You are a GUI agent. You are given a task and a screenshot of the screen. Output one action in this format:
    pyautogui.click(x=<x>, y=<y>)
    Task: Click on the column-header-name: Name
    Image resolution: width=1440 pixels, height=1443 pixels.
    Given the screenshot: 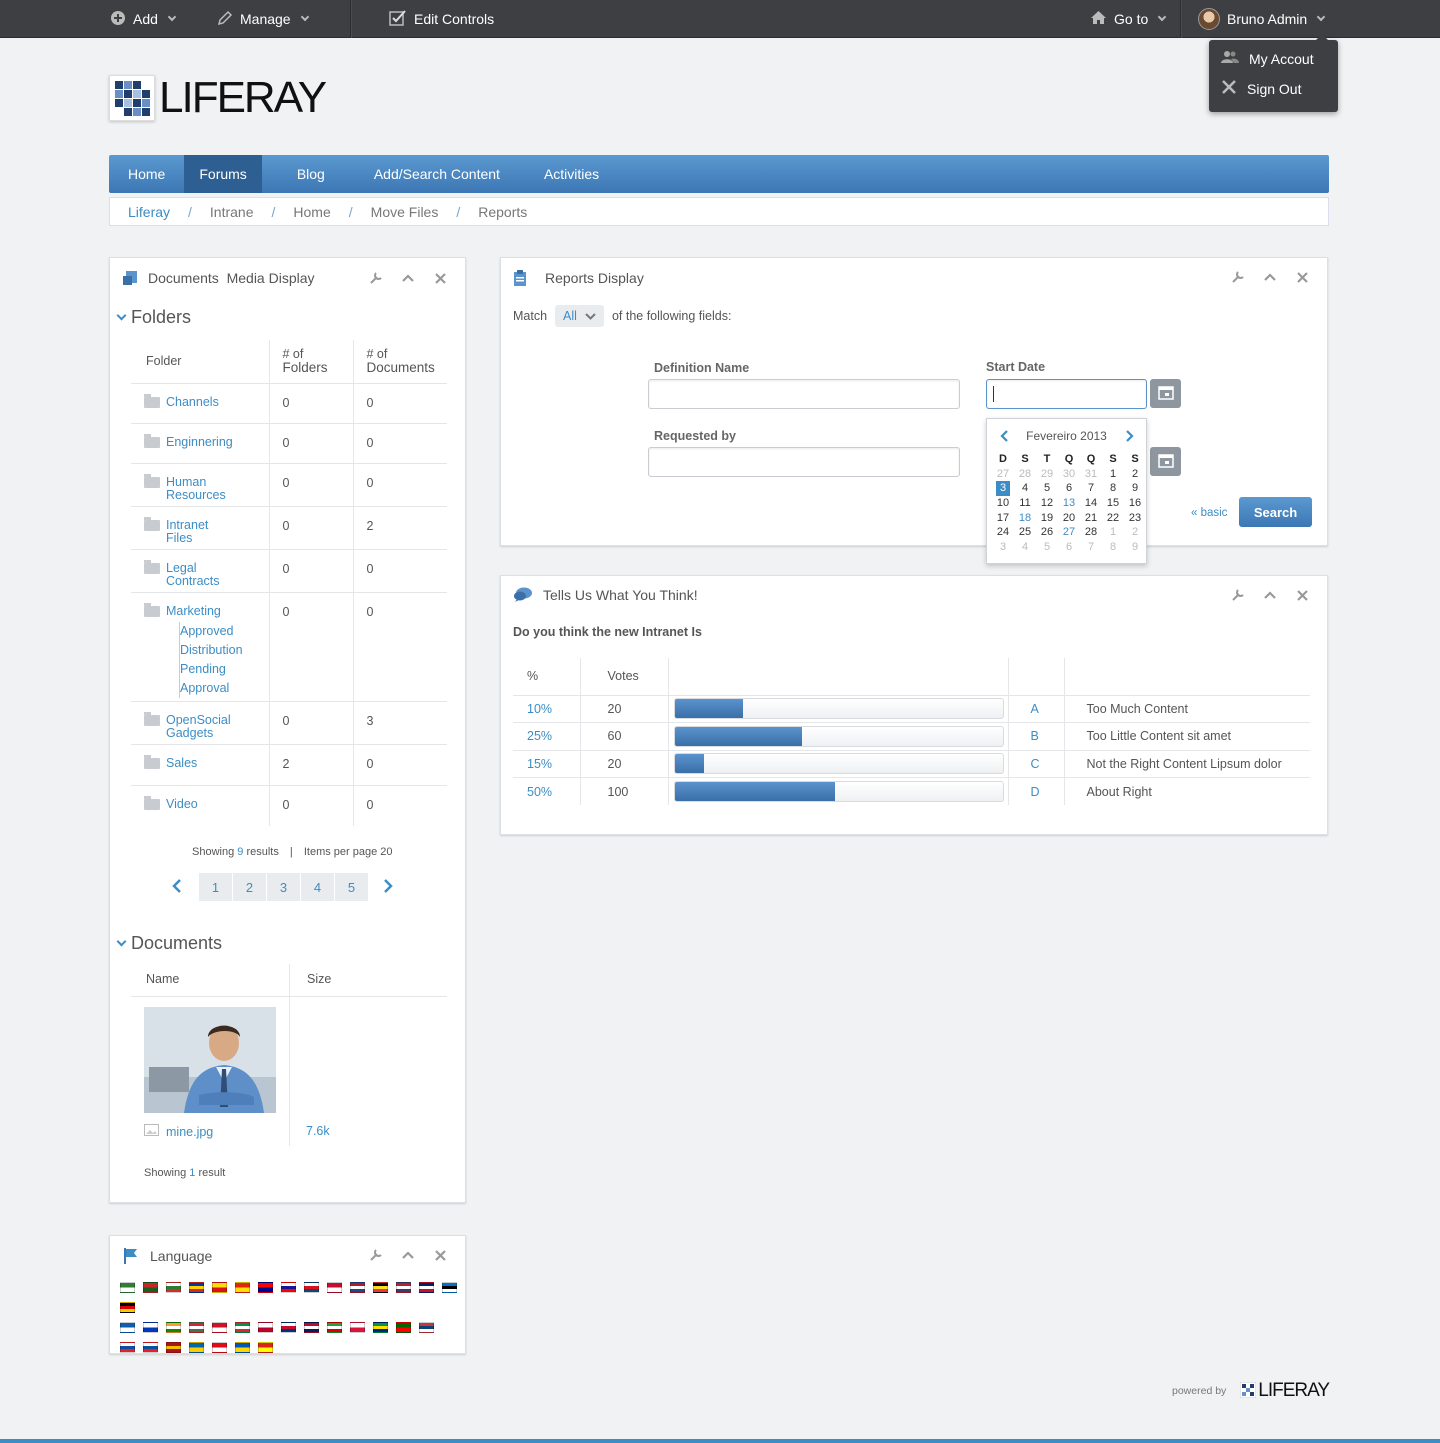 What is the action you would take?
    pyautogui.click(x=162, y=979)
    